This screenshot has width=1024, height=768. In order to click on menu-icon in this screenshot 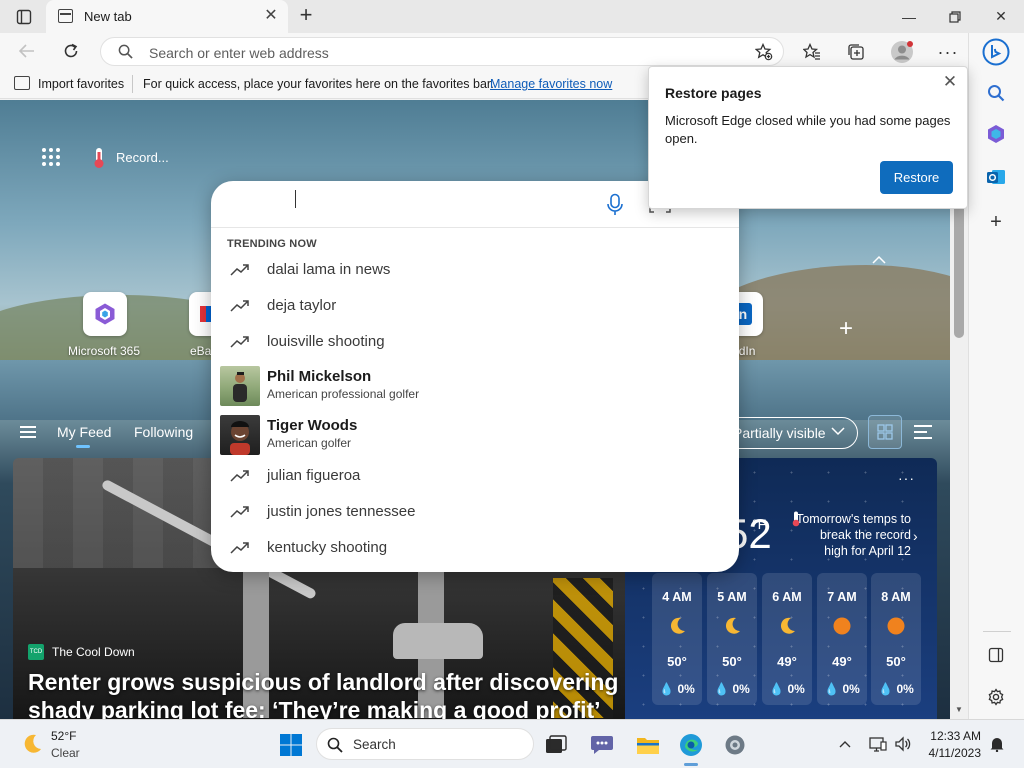, I will do `click(28, 432)`.